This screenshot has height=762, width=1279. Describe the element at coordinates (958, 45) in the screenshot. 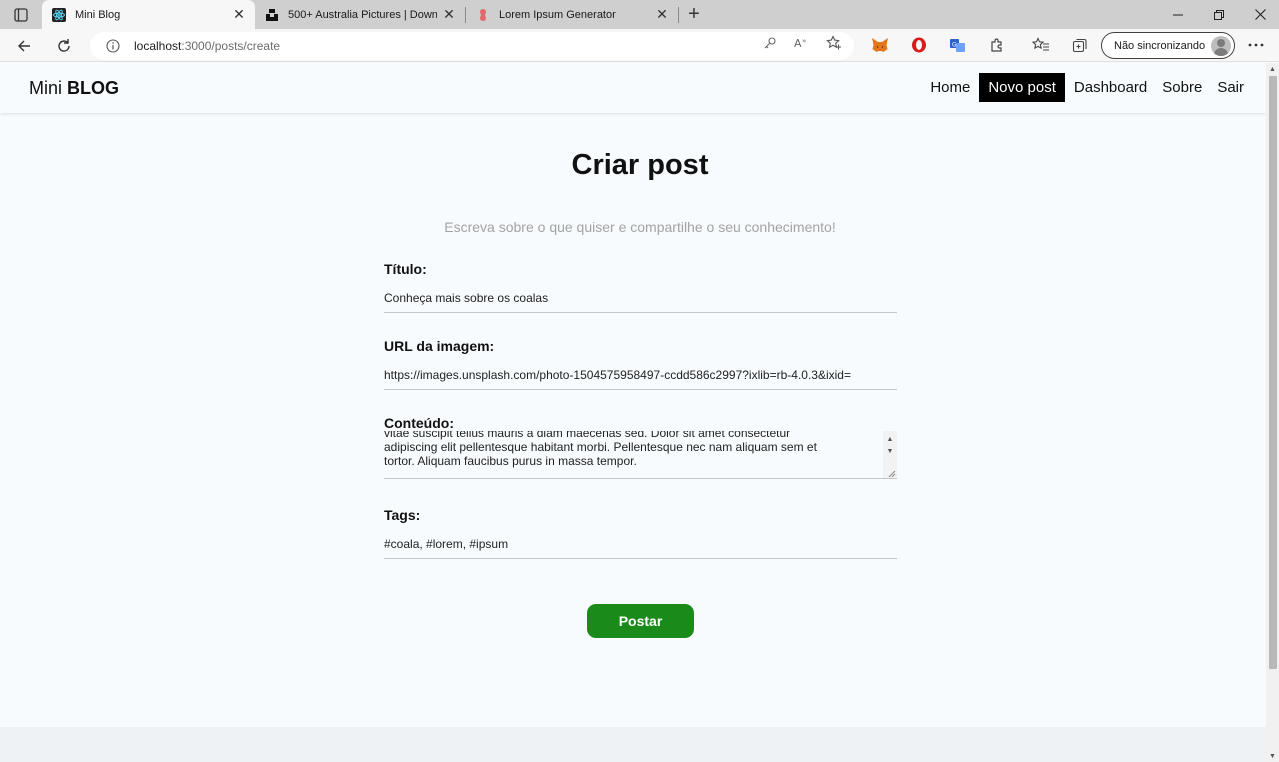

I see `translate-icon: G` at that location.